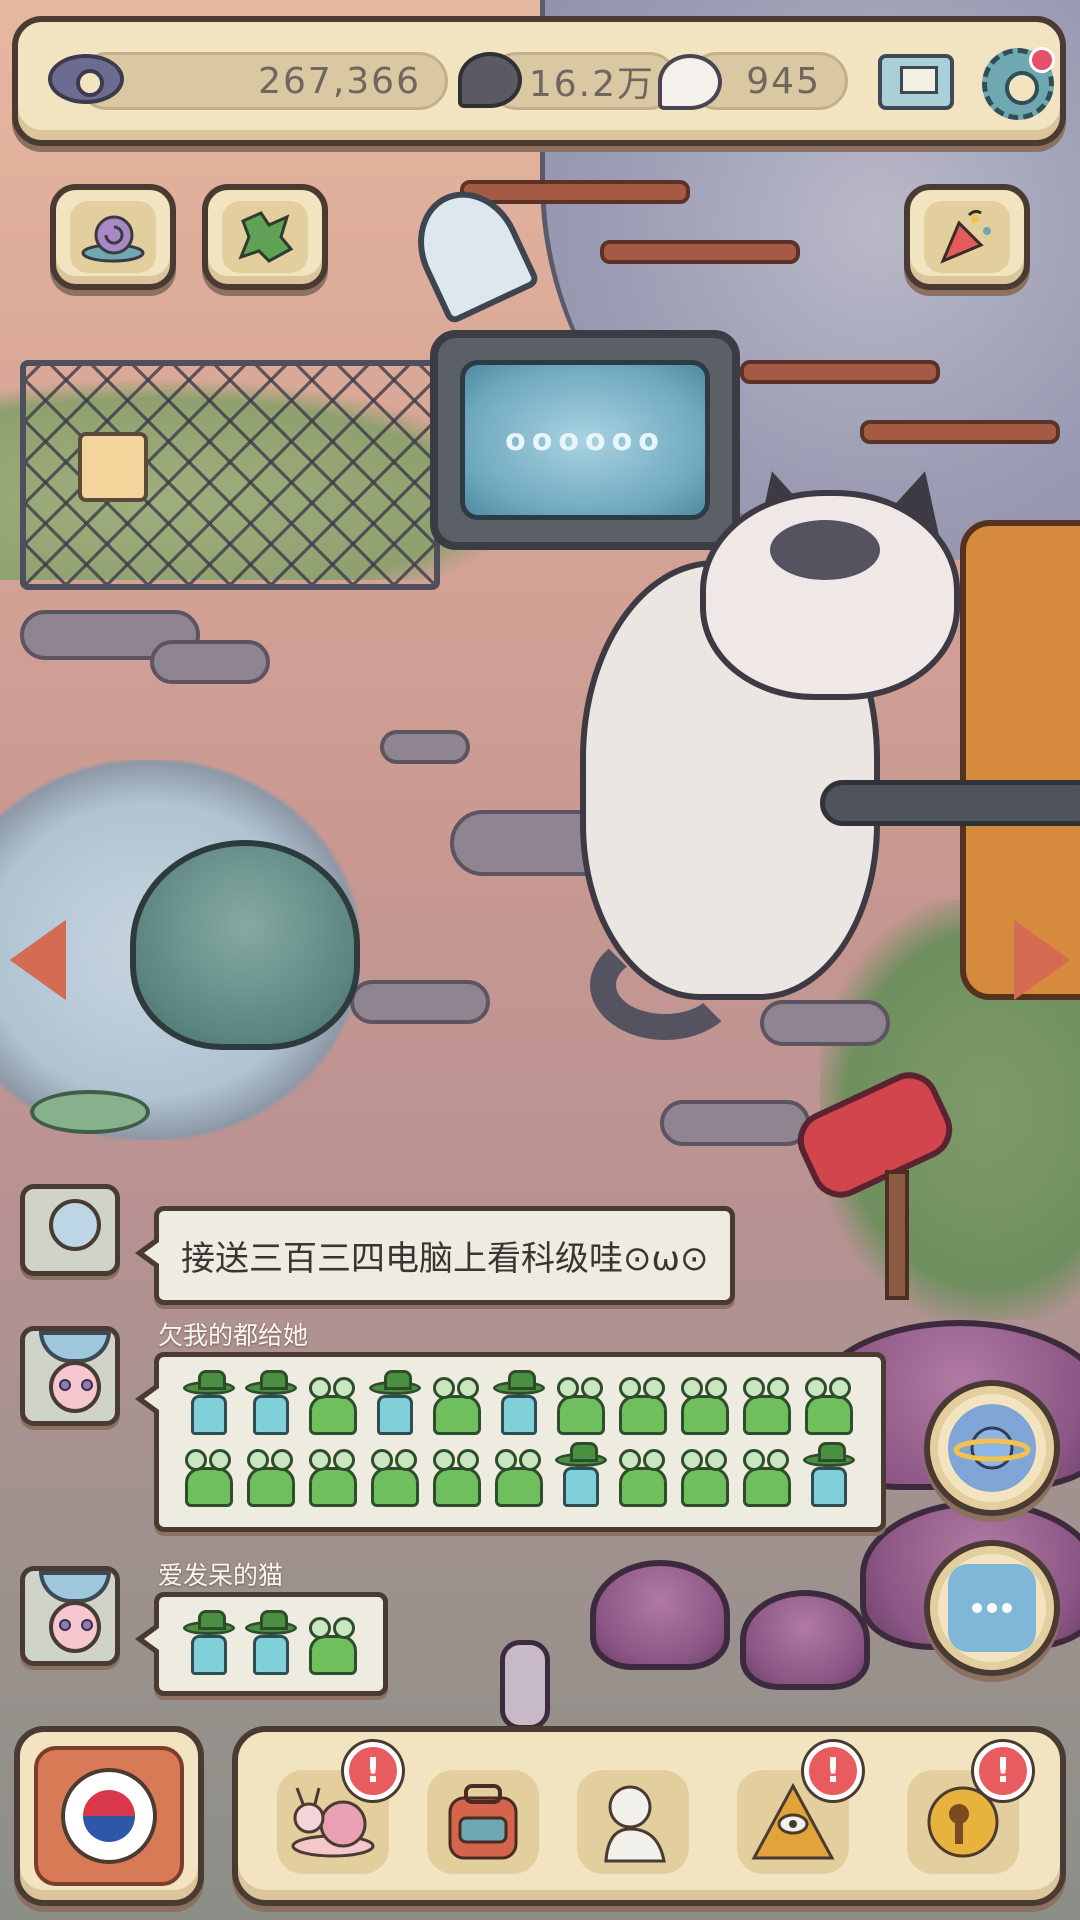 The width and height of the screenshot is (1080, 1920). I want to click on no-entry-sign, so click(113, 467).